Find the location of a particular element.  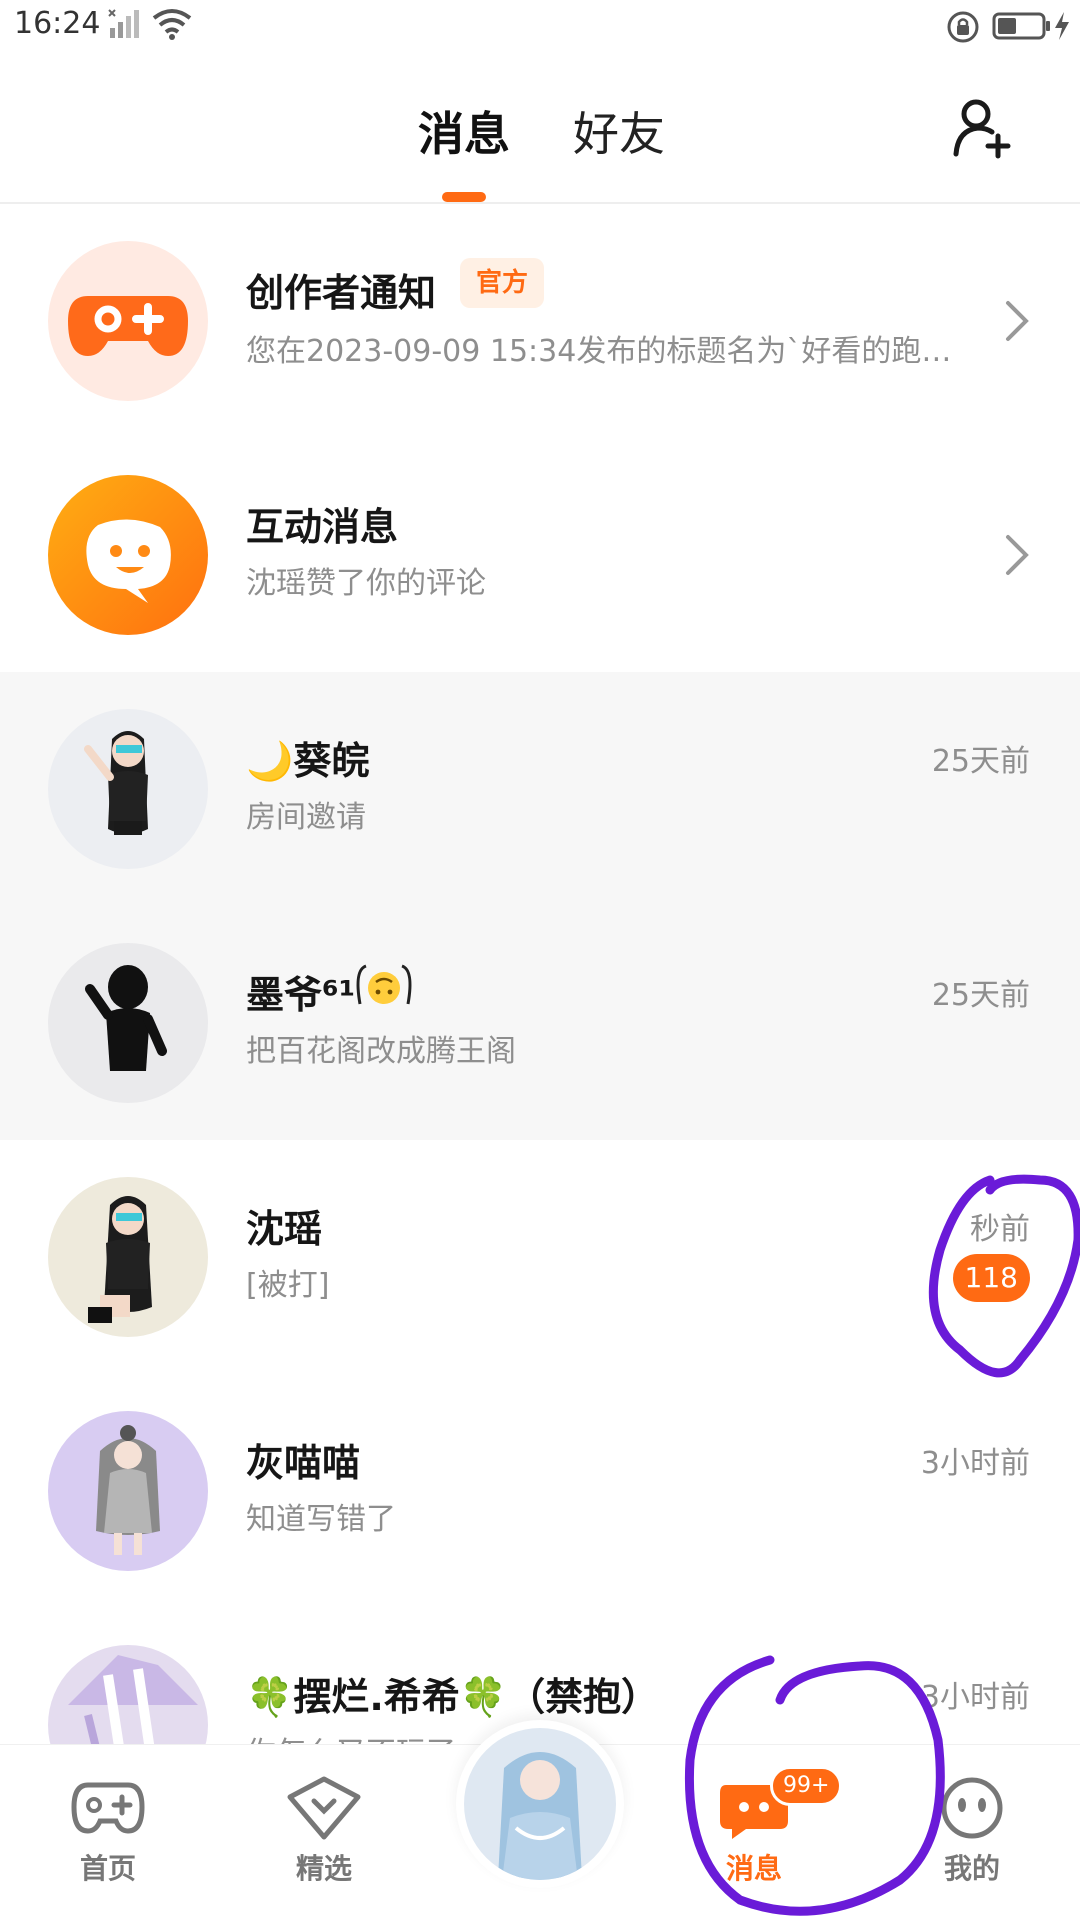

battery-icon is located at coordinates (1021, 26).